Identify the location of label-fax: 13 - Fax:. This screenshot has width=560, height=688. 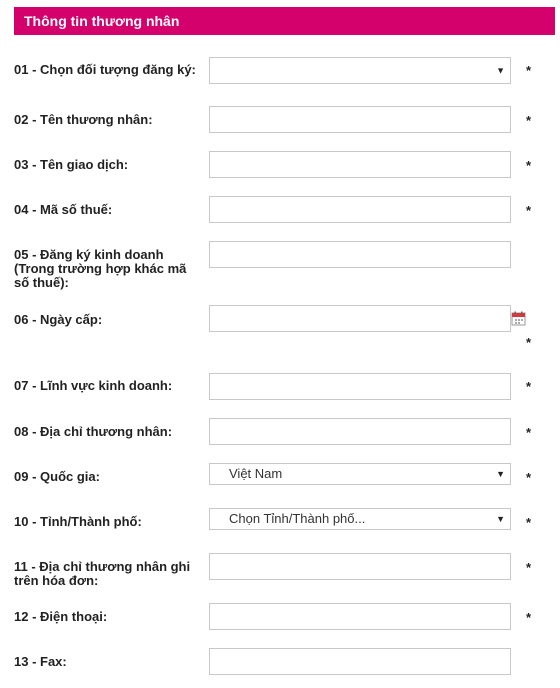
(40, 661).